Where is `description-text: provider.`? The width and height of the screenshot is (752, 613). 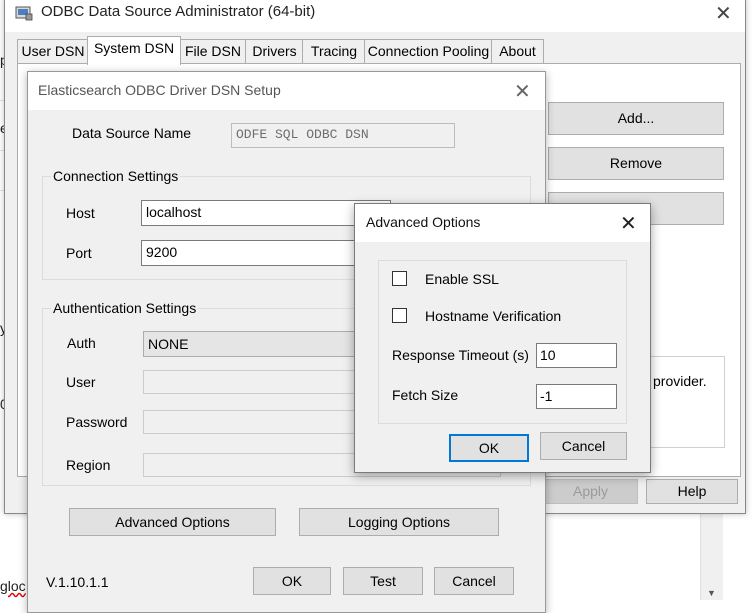 description-text: provider. is located at coordinates (680, 381).